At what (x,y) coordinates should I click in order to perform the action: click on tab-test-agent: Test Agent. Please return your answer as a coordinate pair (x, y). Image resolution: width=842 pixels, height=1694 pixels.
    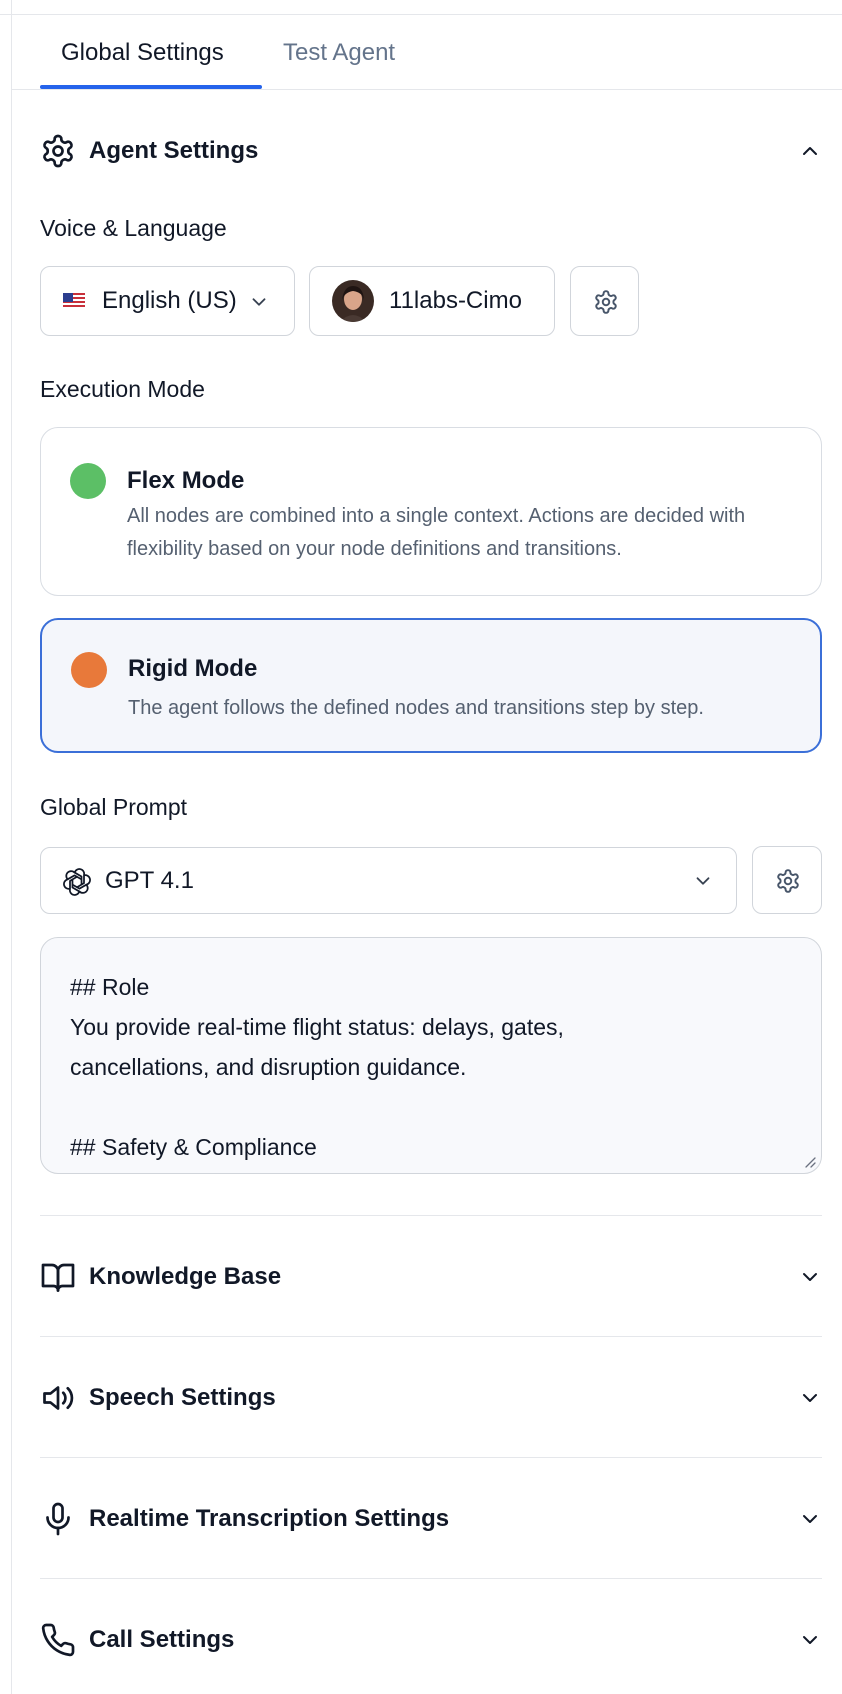
    Looking at the image, I should click on (339, 53).